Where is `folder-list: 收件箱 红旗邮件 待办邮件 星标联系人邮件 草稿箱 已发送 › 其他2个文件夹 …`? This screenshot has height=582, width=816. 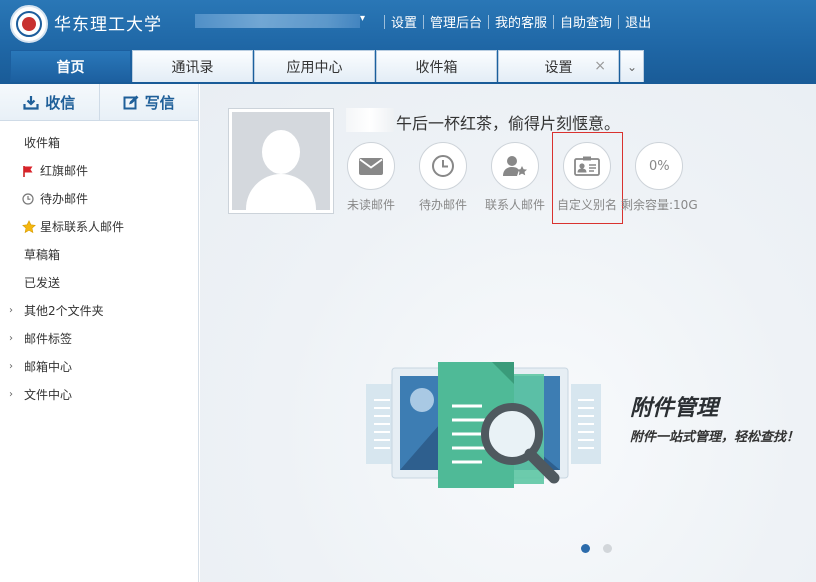
folder-list: 收件箱 红旗邮件 待办邮件 星标联系人邮件 草稿箱 已发送 › 其他2个文件夹 … is located at coordinates (99, 265).